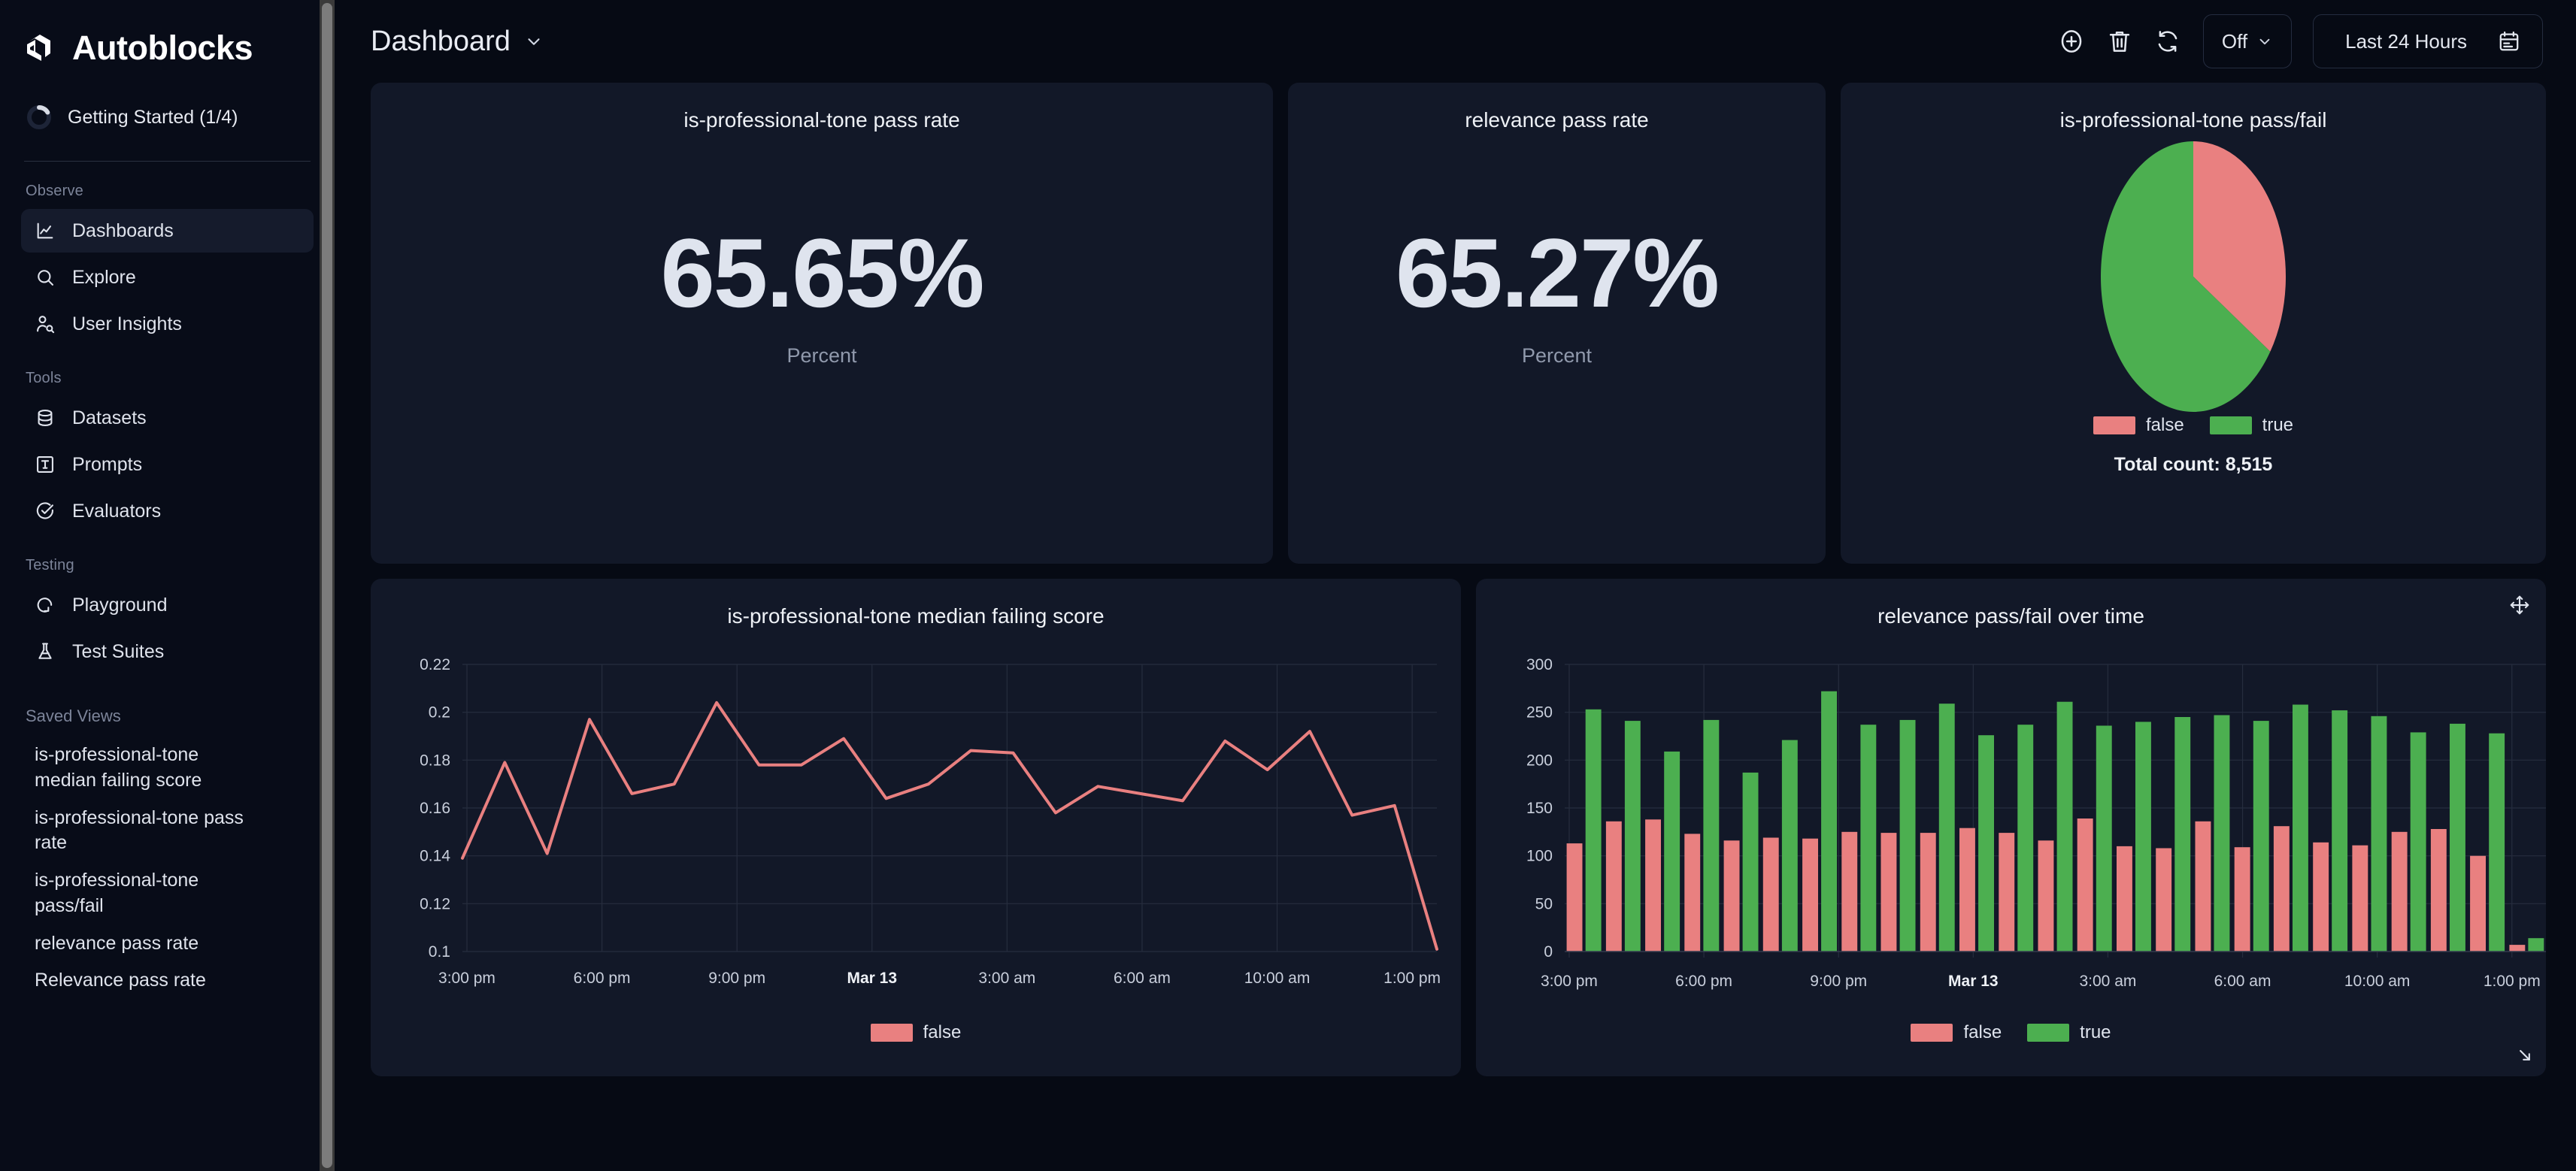 This screenshot has height=1171, width=2576. Describe the element at coordinates (822, 273) in the screenshot. I see `stat-value: 65.65%` at that location.